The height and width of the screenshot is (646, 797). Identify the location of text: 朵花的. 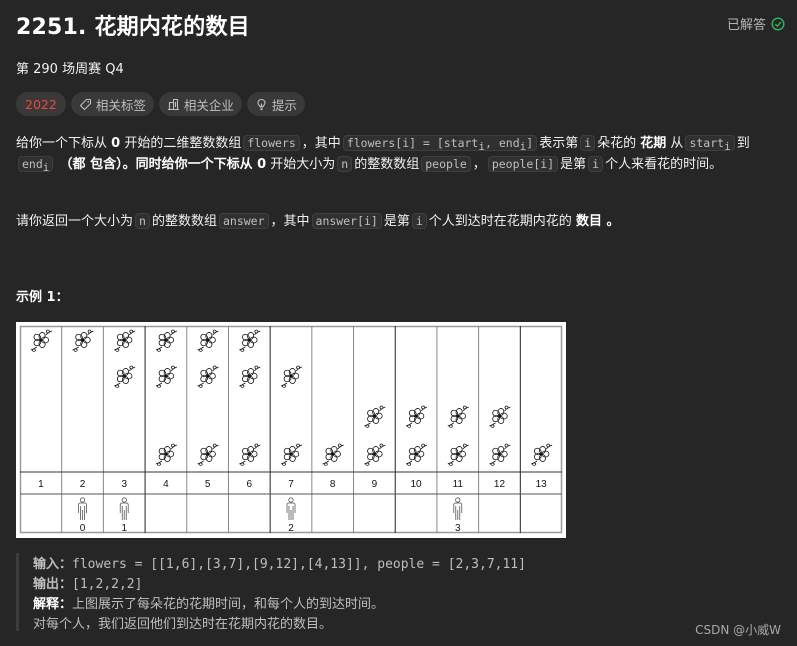
(619, 143).